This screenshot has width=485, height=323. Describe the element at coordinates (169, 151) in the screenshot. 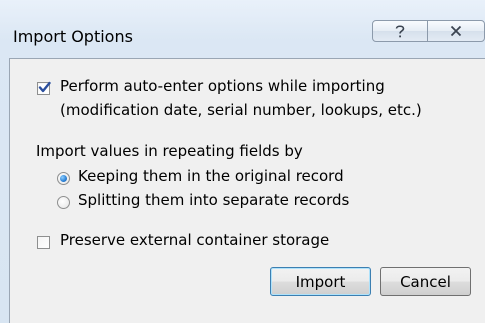

I see `repeating-fields-label: Import values in repeating fields by` at that location.